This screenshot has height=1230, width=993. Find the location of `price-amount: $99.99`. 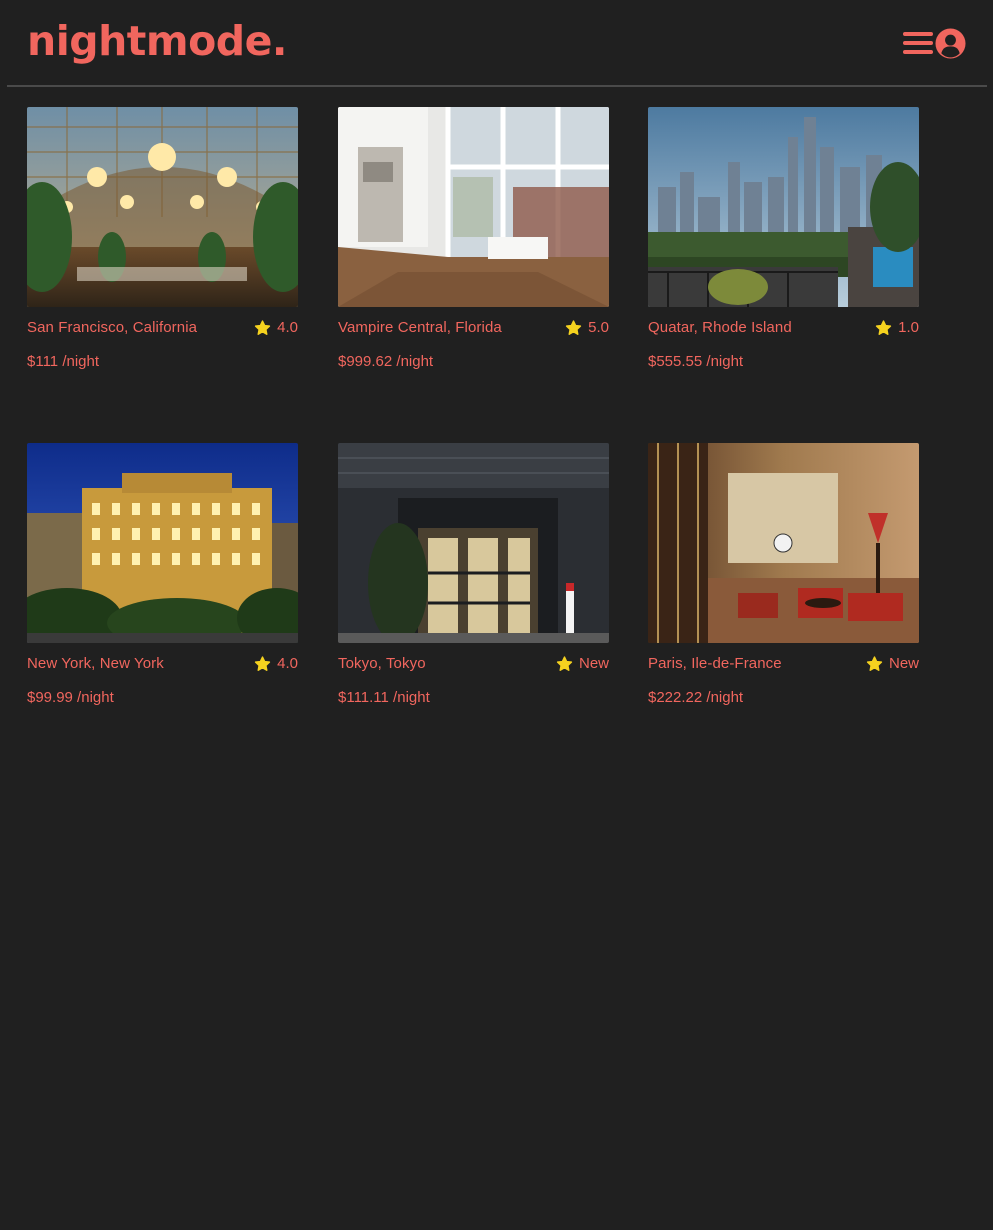

price-amount: $99.99 is located at coordinates (50, 697).